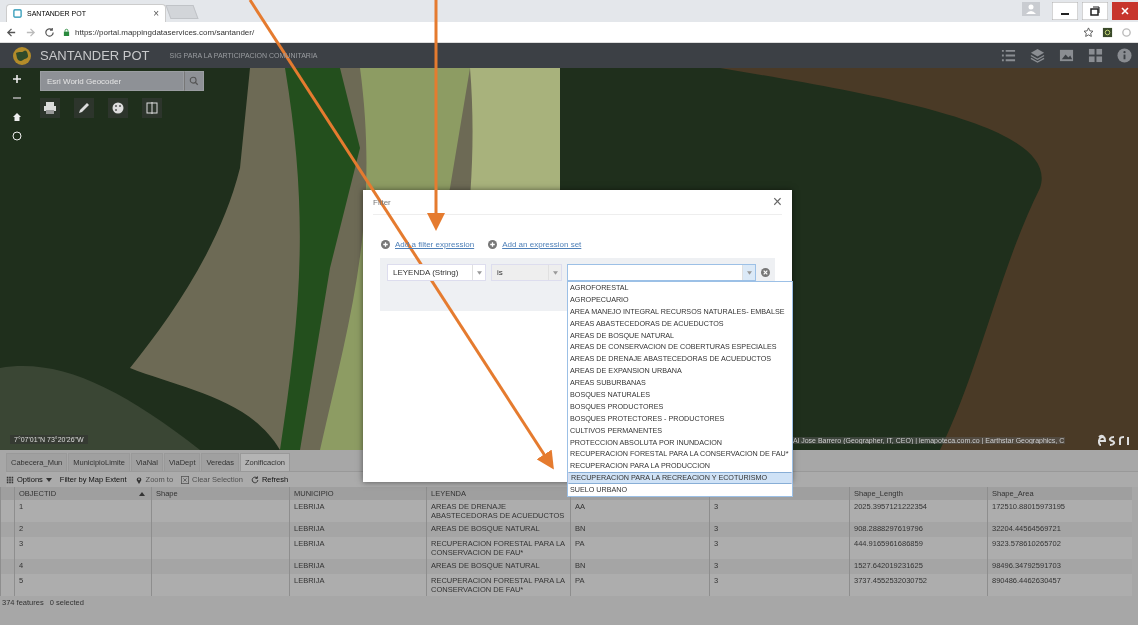  I want to click on pin-icon, so click(138, 479).